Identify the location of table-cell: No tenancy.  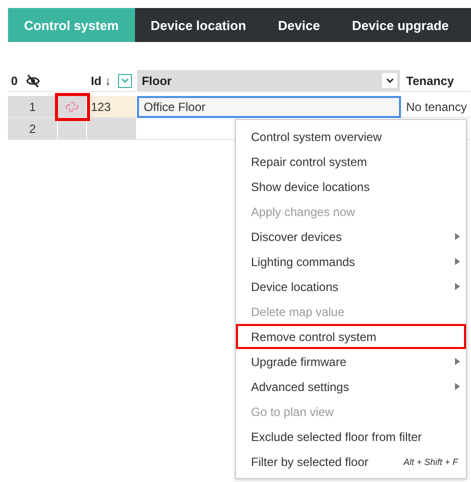
(436, 107).